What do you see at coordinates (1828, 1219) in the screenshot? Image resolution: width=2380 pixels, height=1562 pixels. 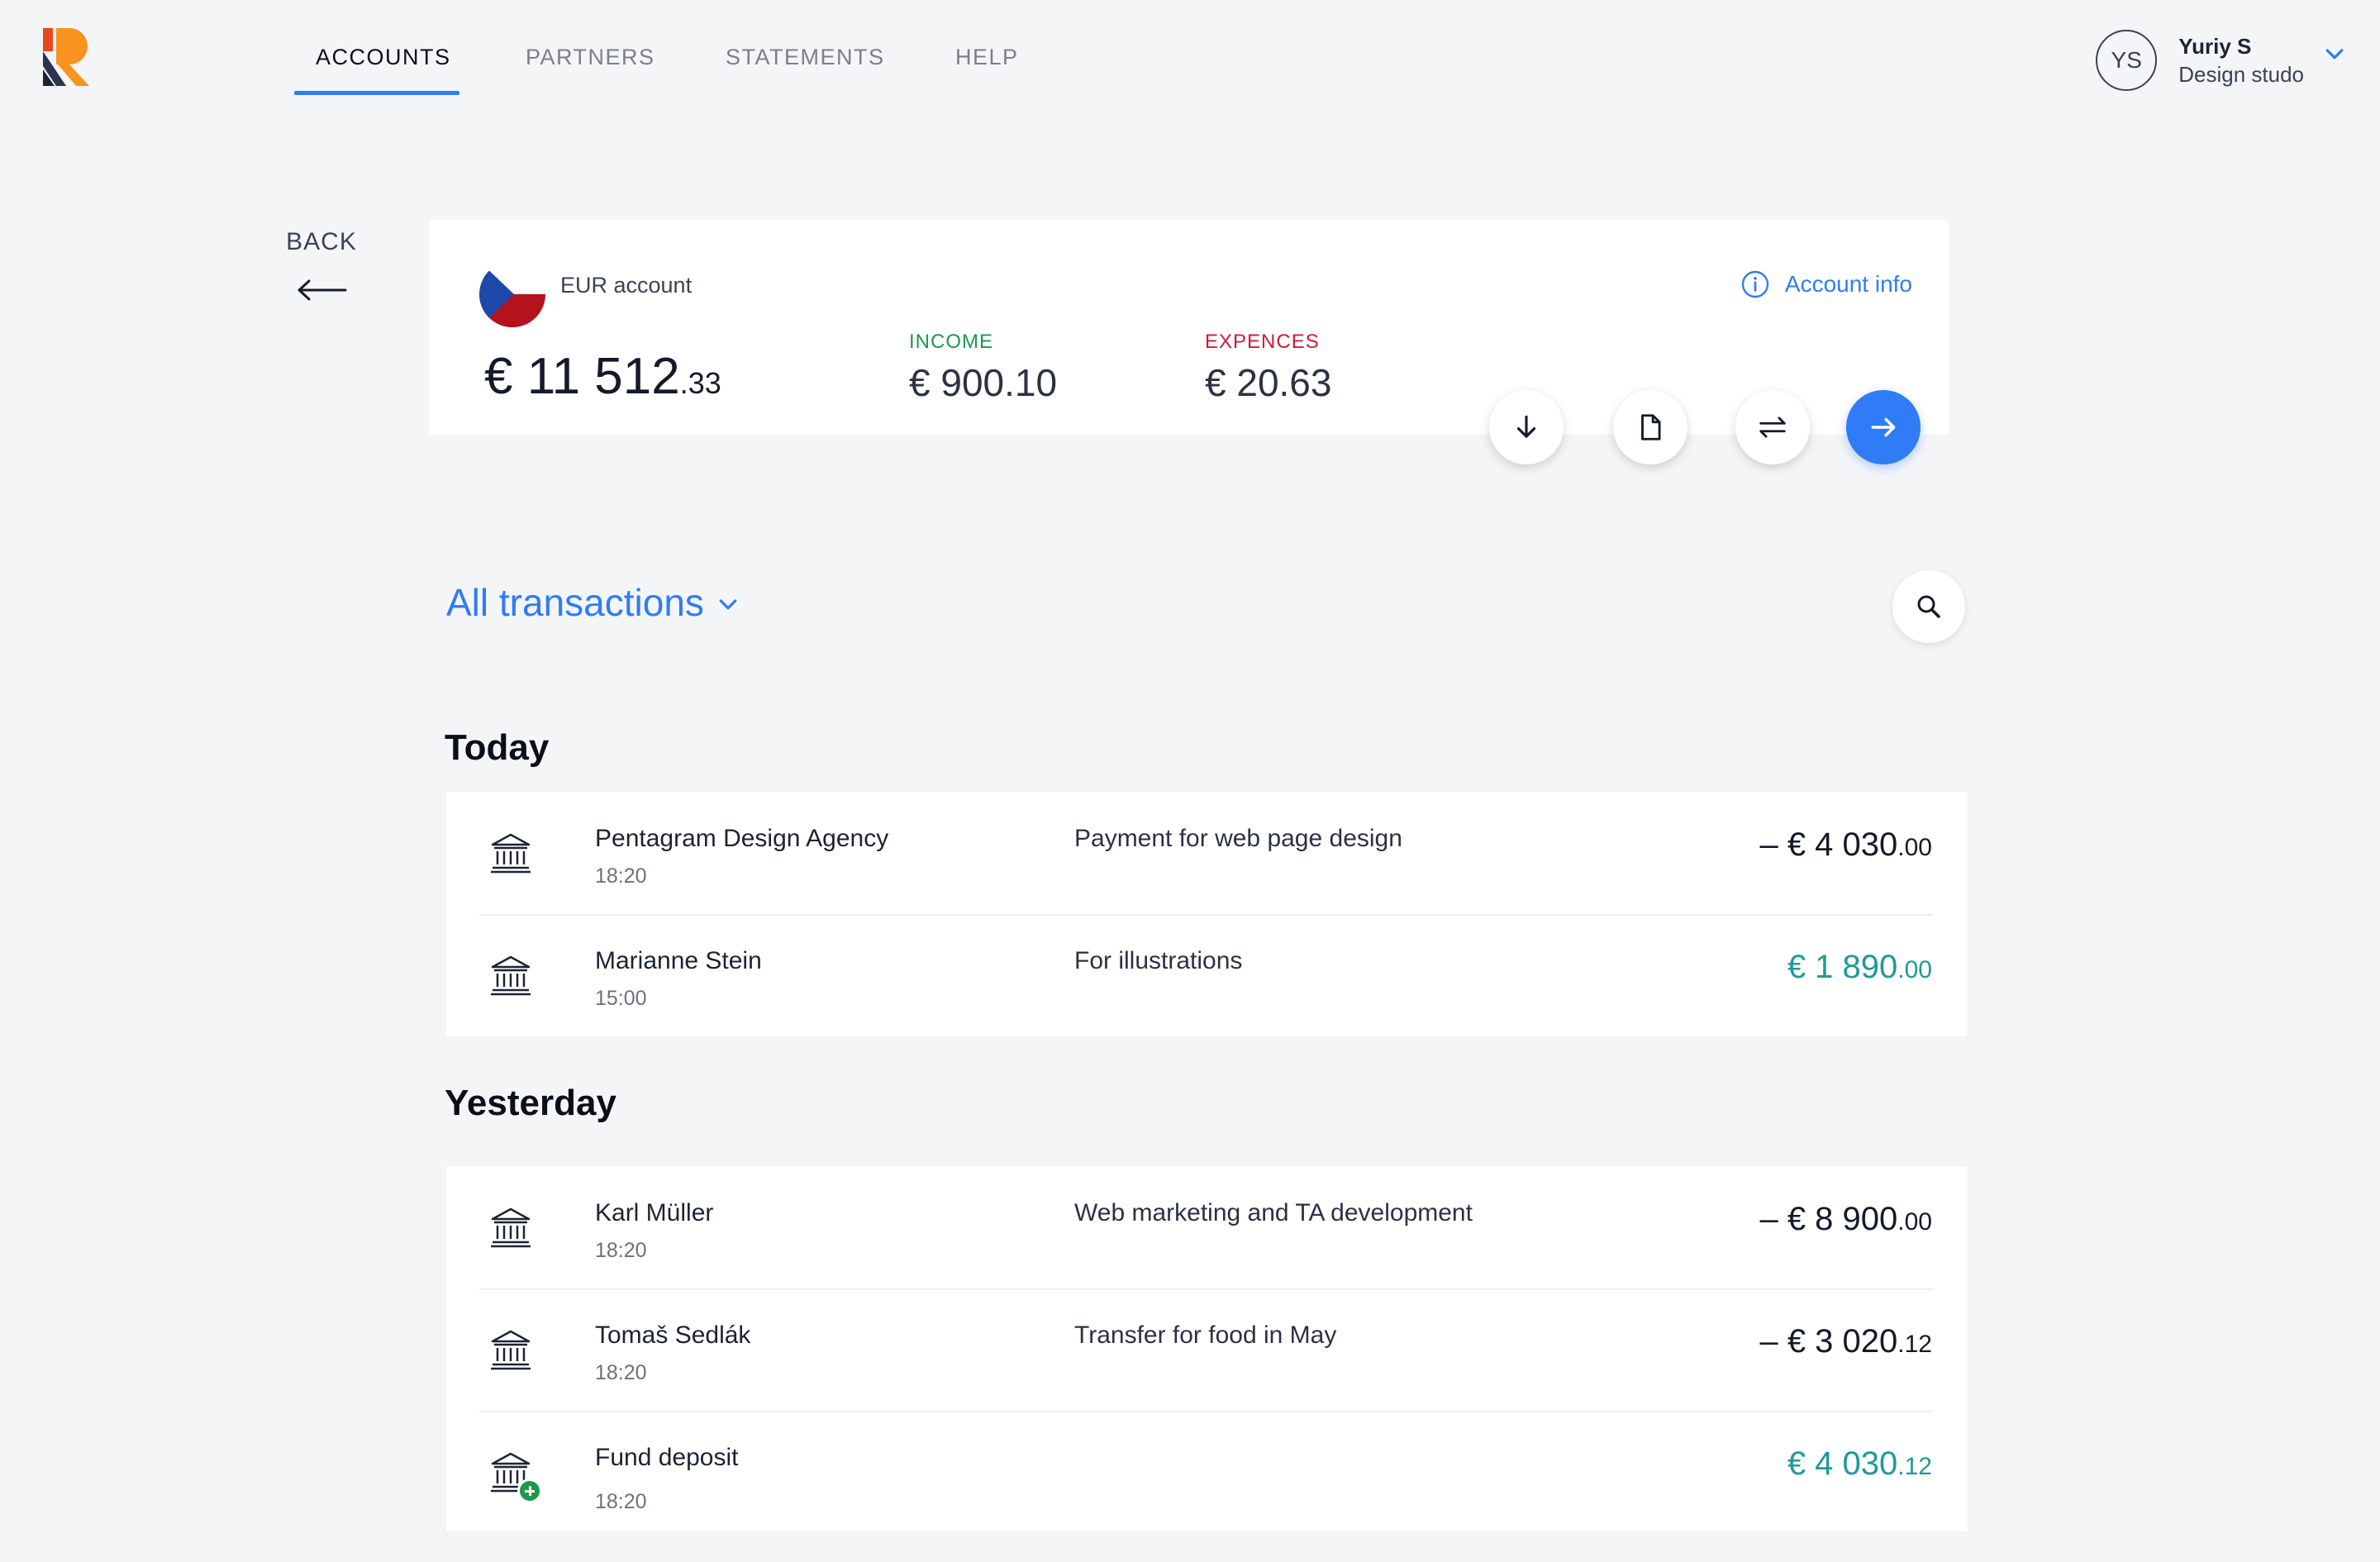 I see `amount-main: – € 8 900` at bounding box center [1828, 1219].